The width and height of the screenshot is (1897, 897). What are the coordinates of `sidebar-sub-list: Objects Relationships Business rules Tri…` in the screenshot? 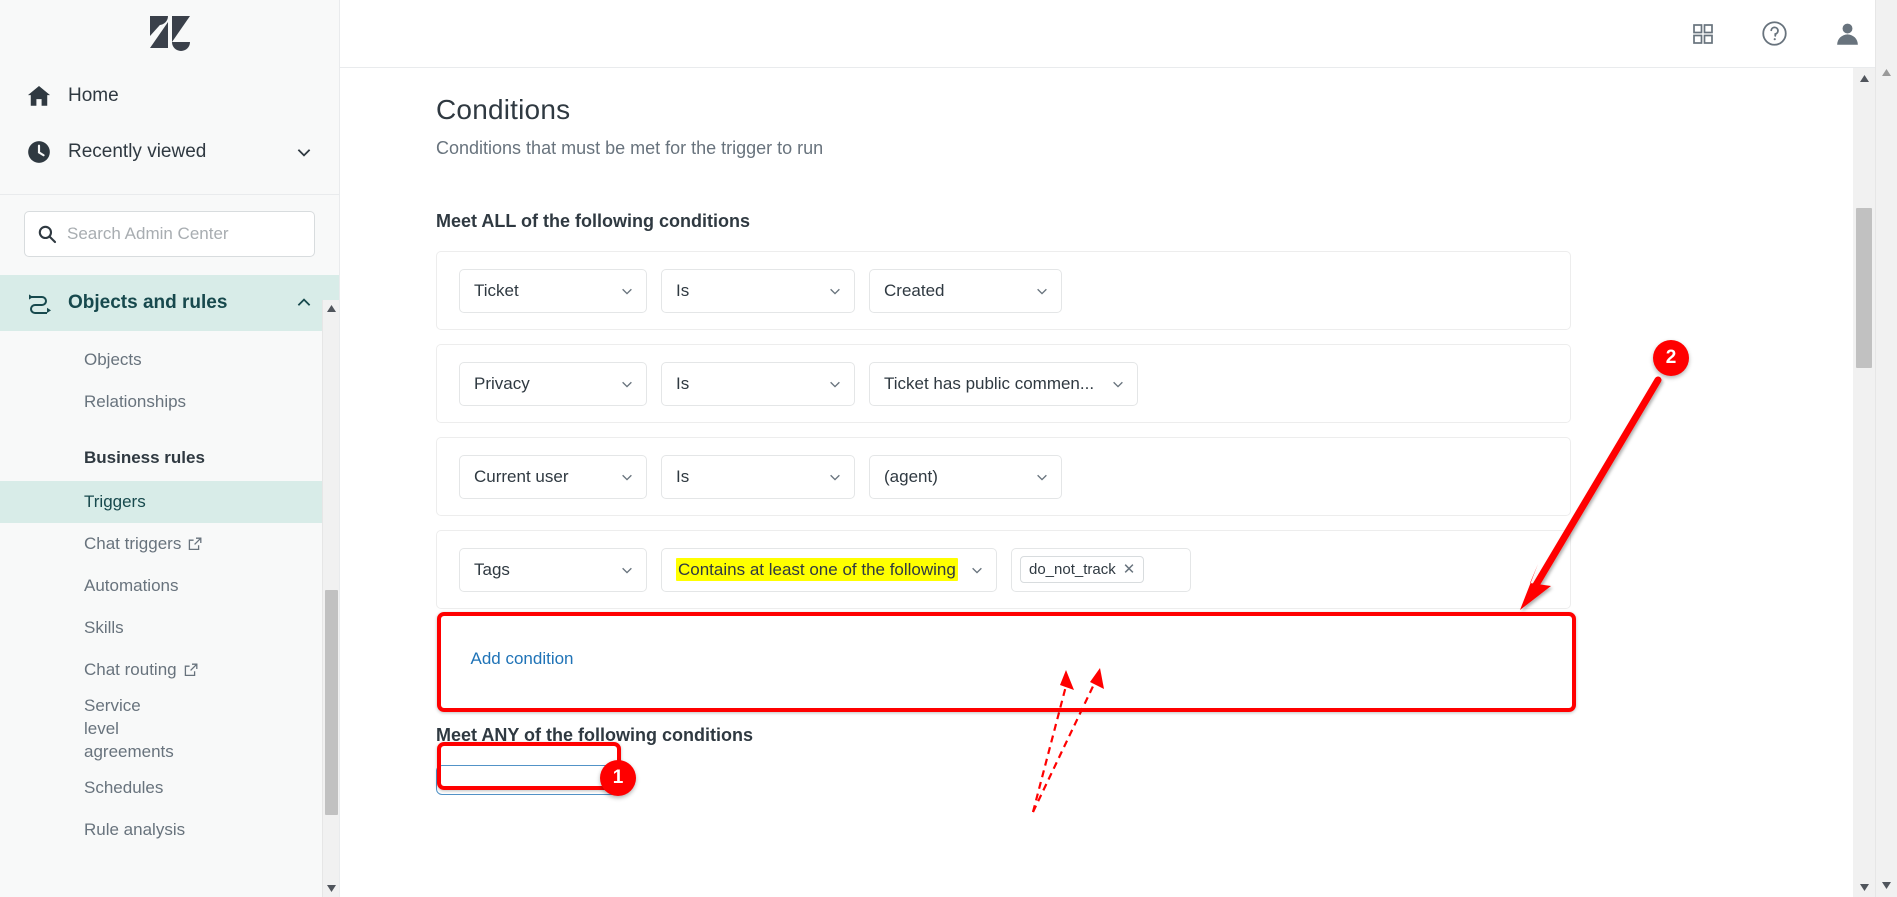 It's located at (169, 591).